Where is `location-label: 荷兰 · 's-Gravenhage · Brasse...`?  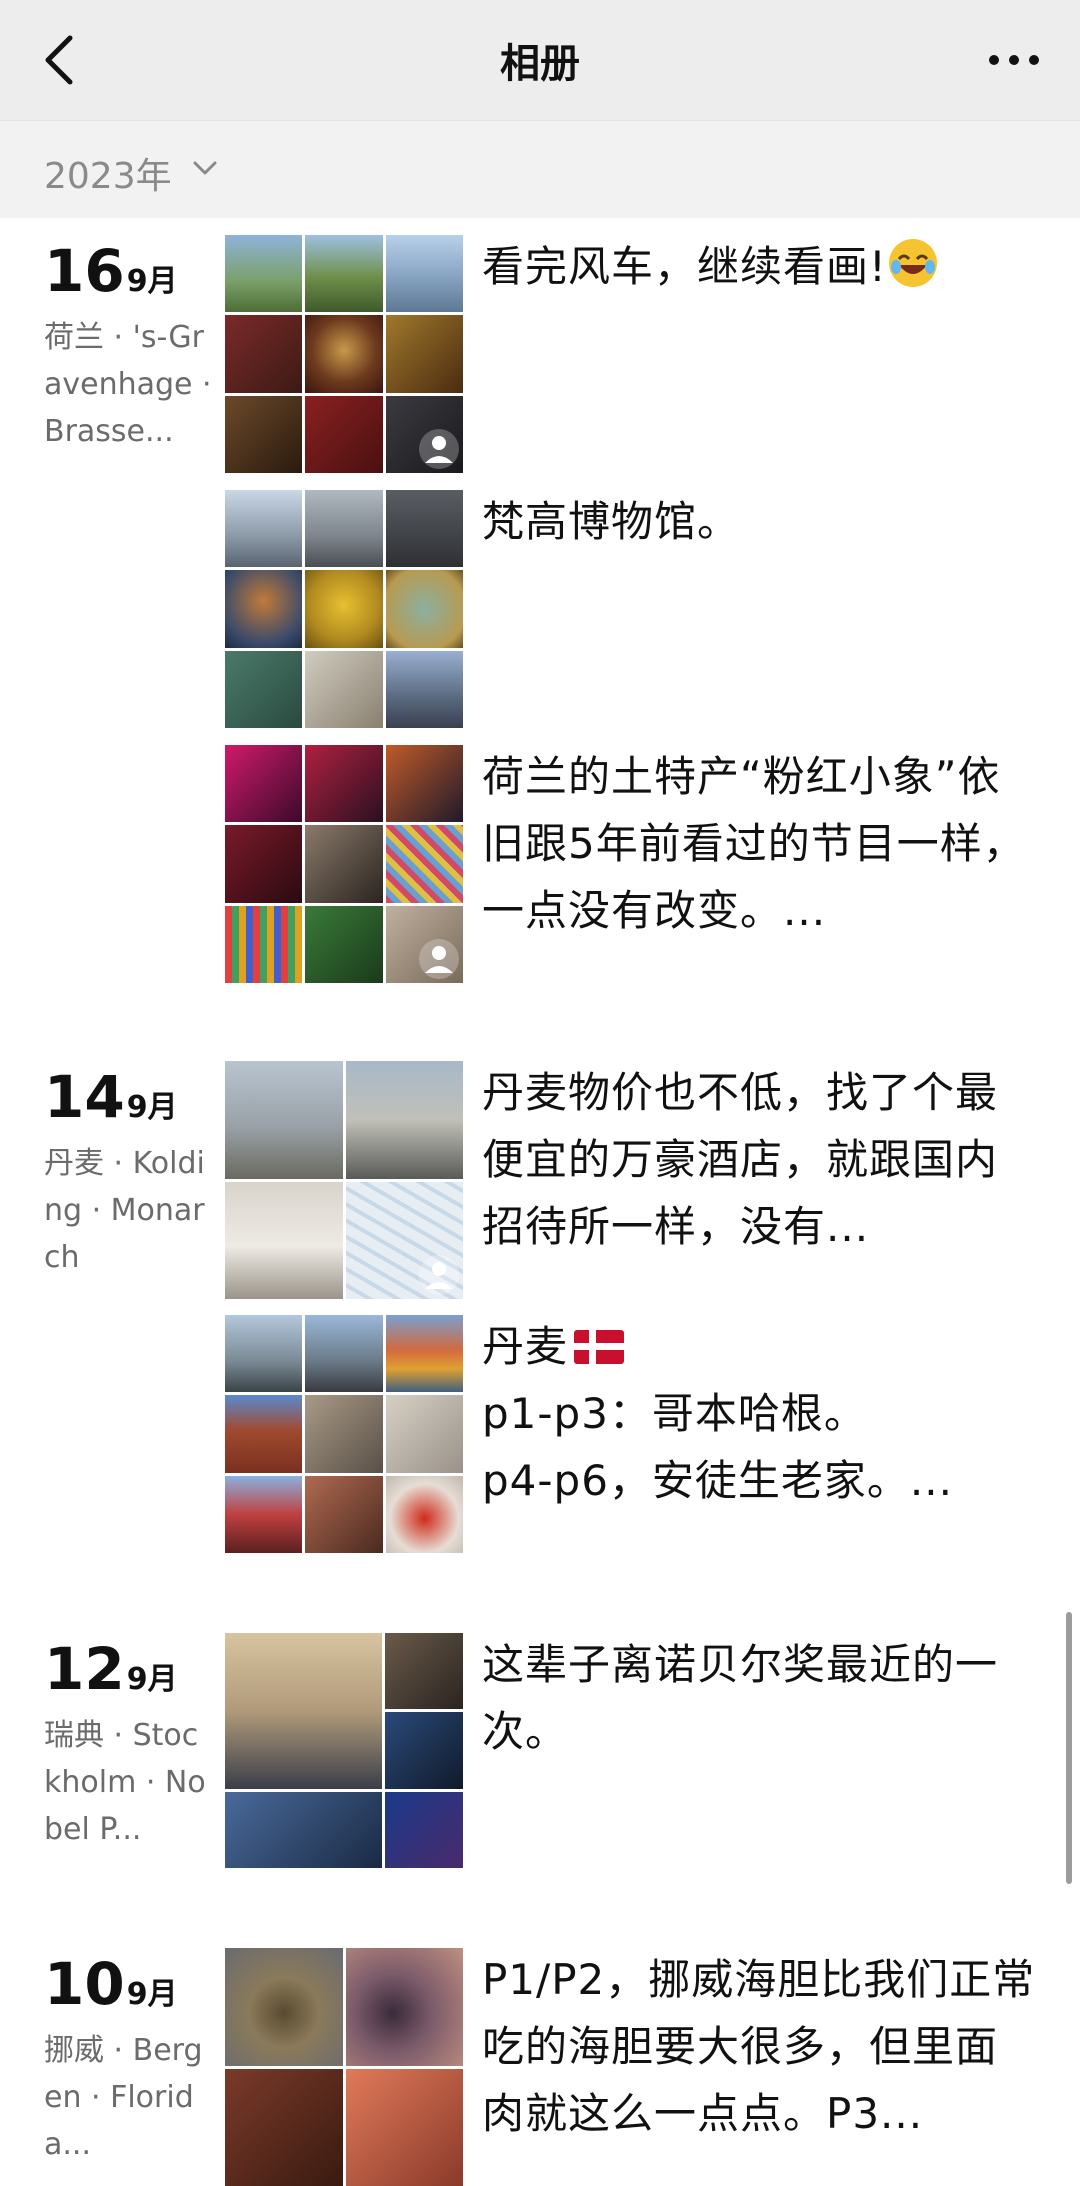
location-label: 荷兰 · 's-Gravenhage · Brasse... is located at coordinates (129, 384).